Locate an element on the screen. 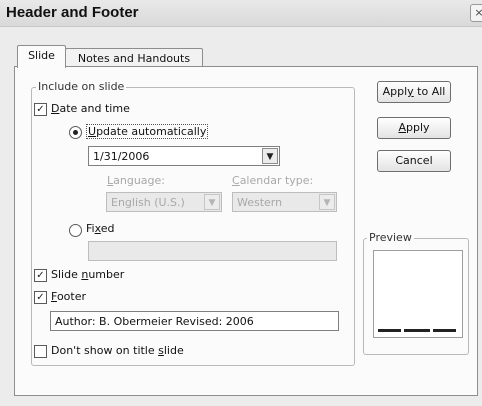 The width and height of the screenshot is (482, 406). slide-number-label: Slide number is located at coordinates (88, 274).